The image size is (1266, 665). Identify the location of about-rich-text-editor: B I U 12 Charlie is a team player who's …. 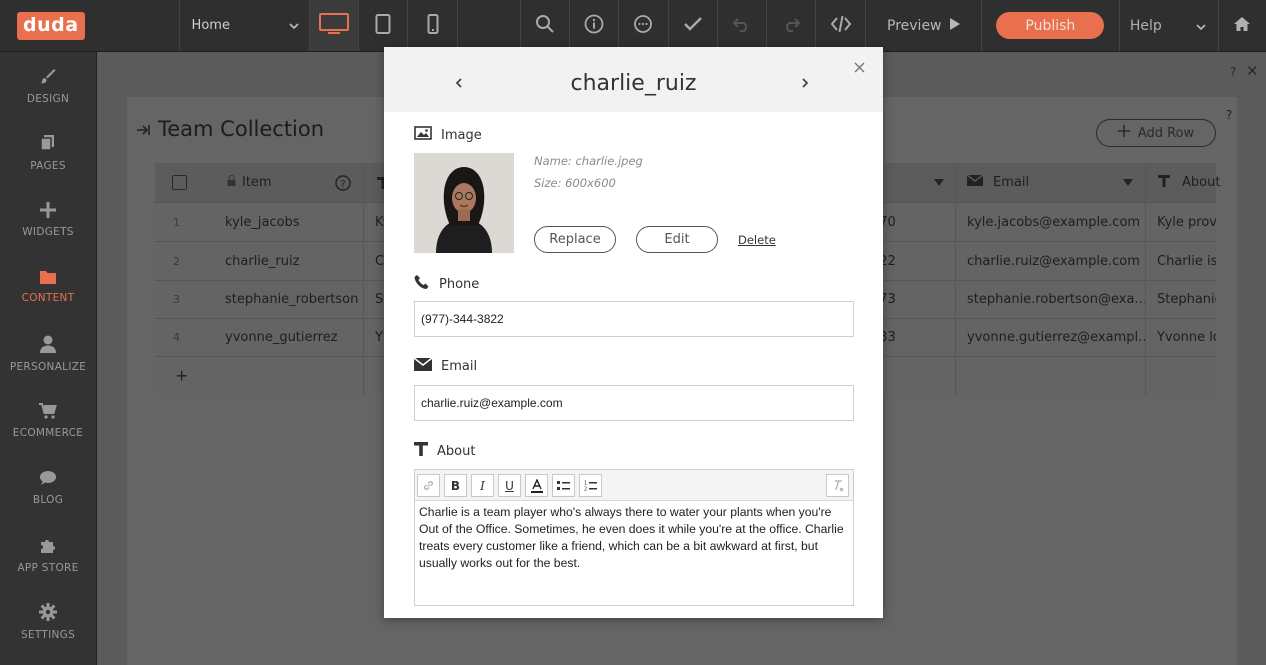
(634, 537).